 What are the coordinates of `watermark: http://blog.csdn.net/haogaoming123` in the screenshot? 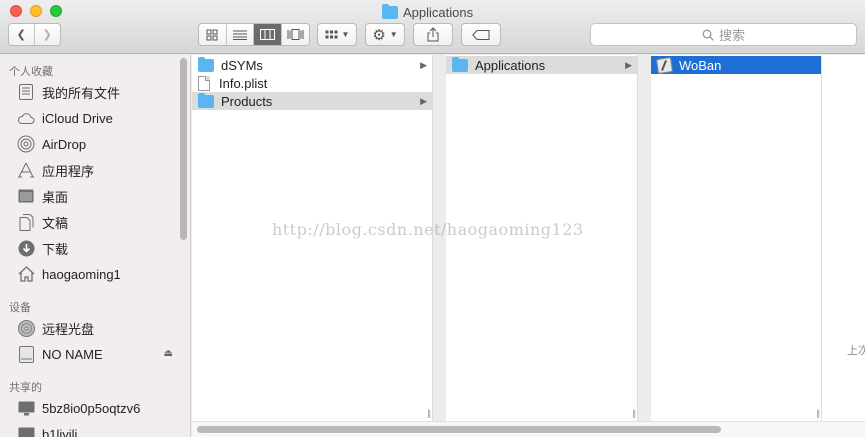 It's located at (428, 229).